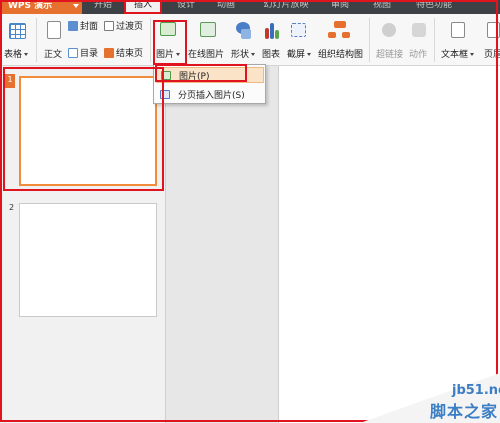 This screenshot has height=423, width=500. Describe the element at coordinates (186, 7) in the screenshot. I see `tab-design: 设计` at that location.